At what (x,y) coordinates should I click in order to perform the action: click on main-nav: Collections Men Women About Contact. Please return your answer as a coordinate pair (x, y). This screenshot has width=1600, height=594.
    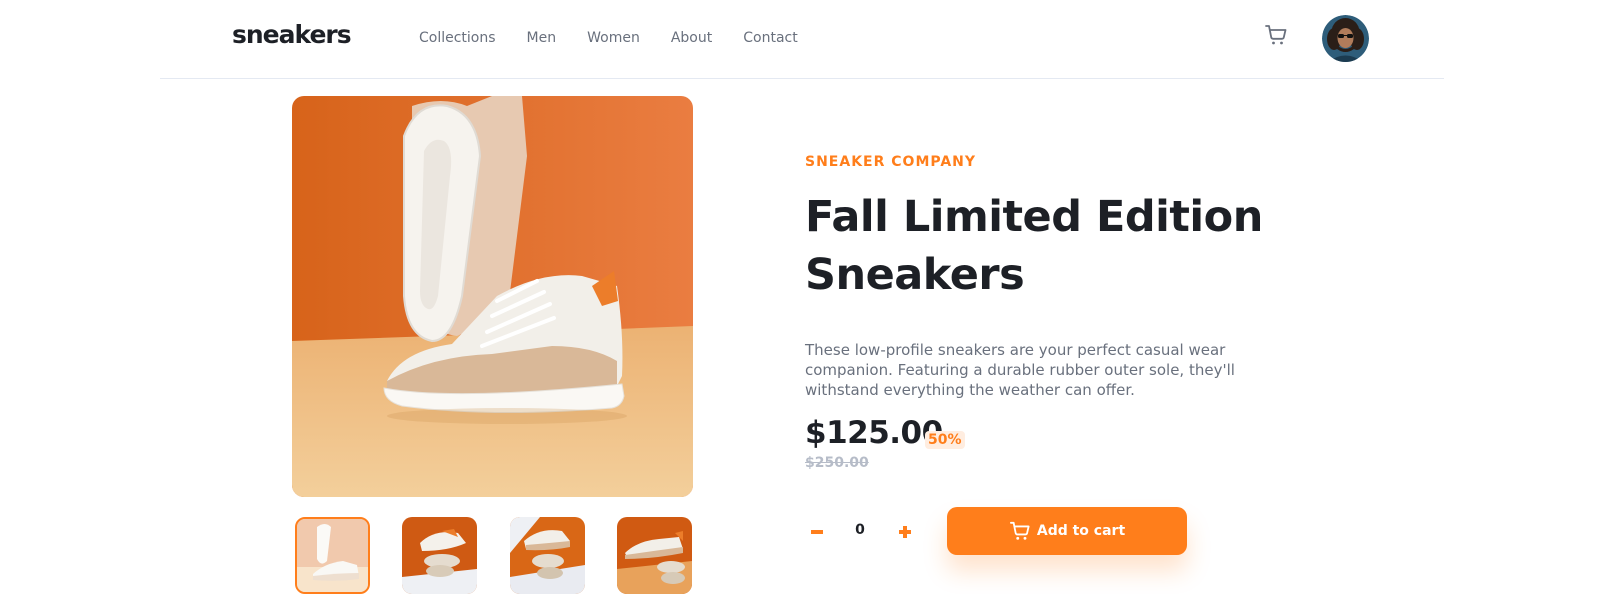
    Looking at the image, I should click on (624, 38).